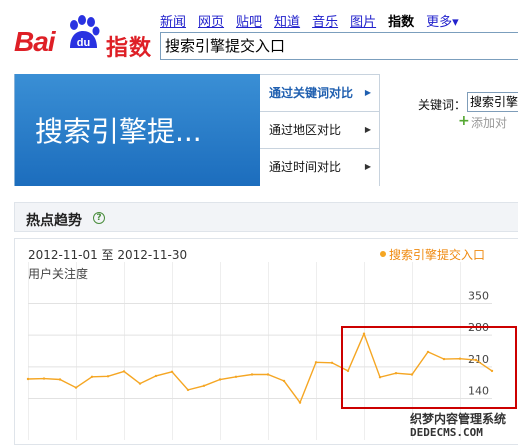 The image size is (518, 445). What do you see at coordinates (429, 367) in the screenshot?
I see `highlight-box` at bounding box center [429, 367].